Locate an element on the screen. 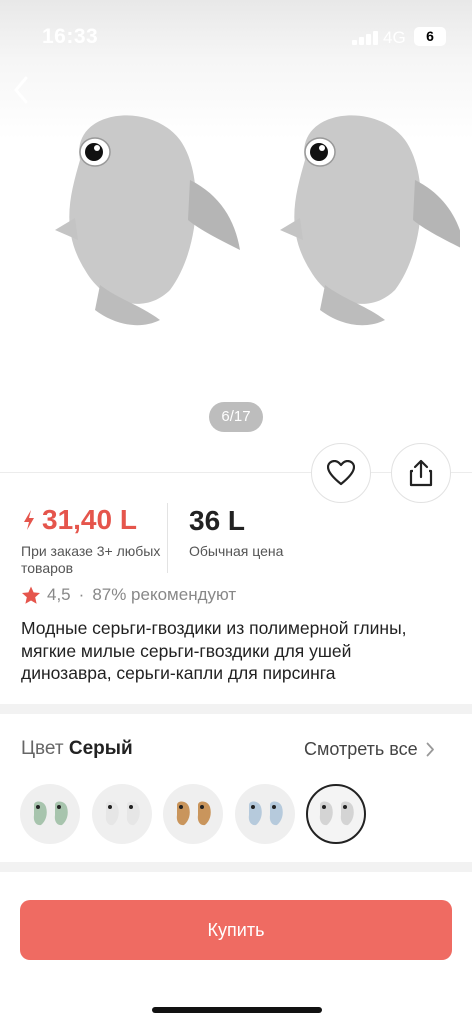 Image resolution: width=472 pixels, height=1024 pixels. color-label: Цвет Серый is located at coordinates (77, 749).